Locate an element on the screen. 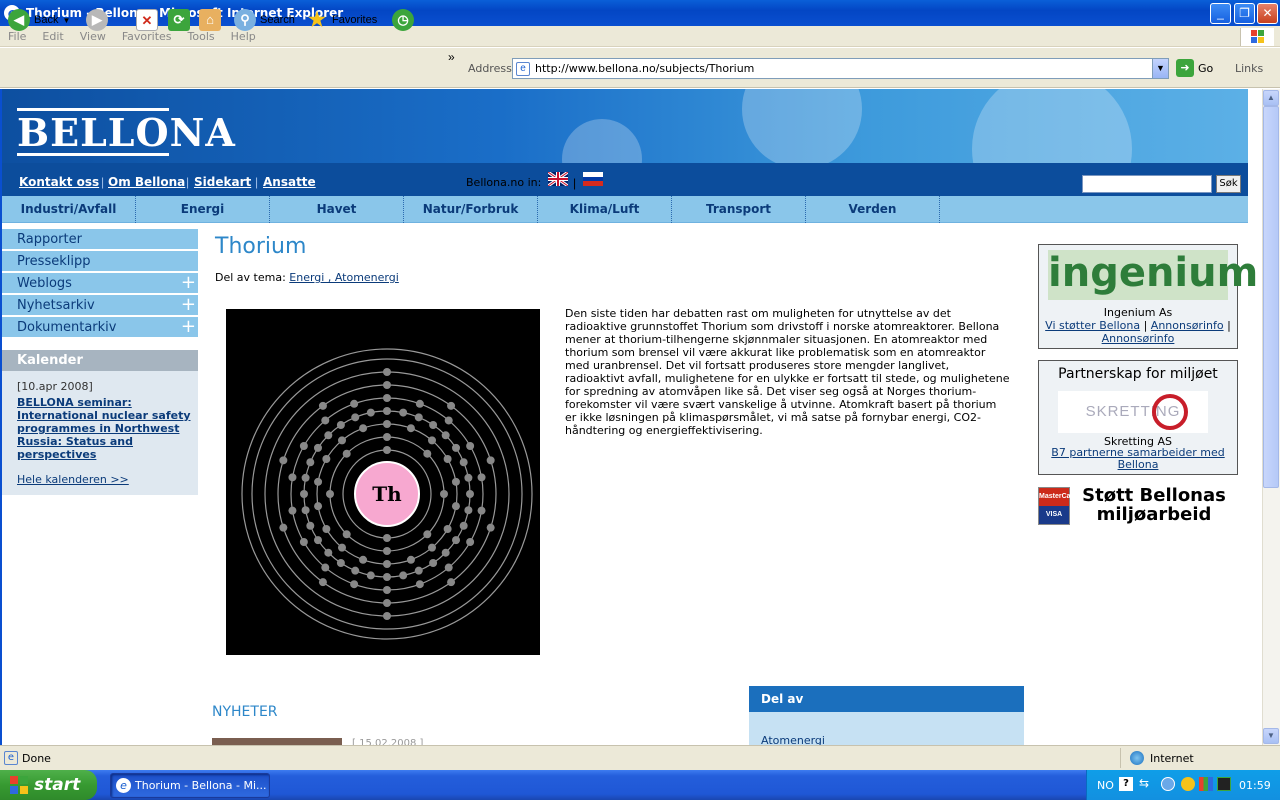 This screenshot has width=1280, height=800. network-icon: ⇆ is located at coordinates (1144, 783).